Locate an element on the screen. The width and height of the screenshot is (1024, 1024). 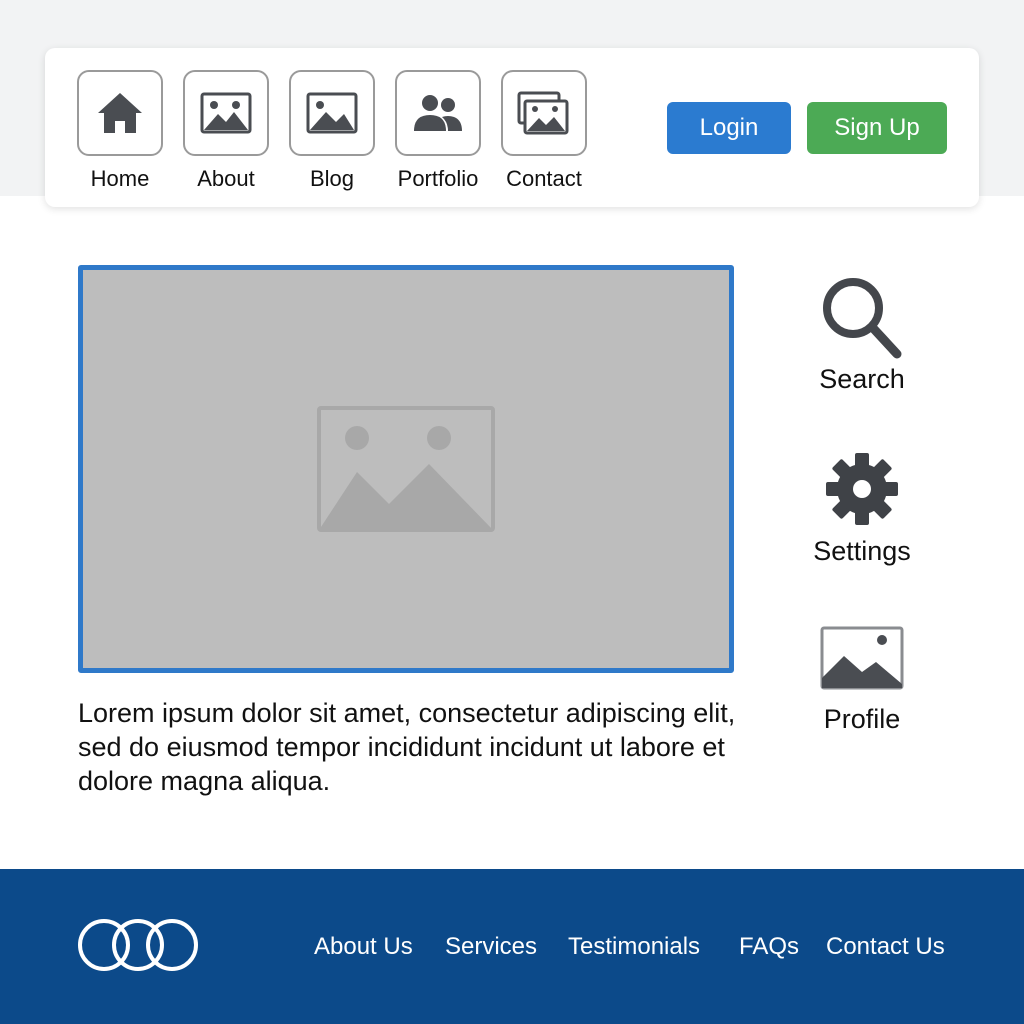
nav-label-blog: Blog is located at coordinates (332, 178).